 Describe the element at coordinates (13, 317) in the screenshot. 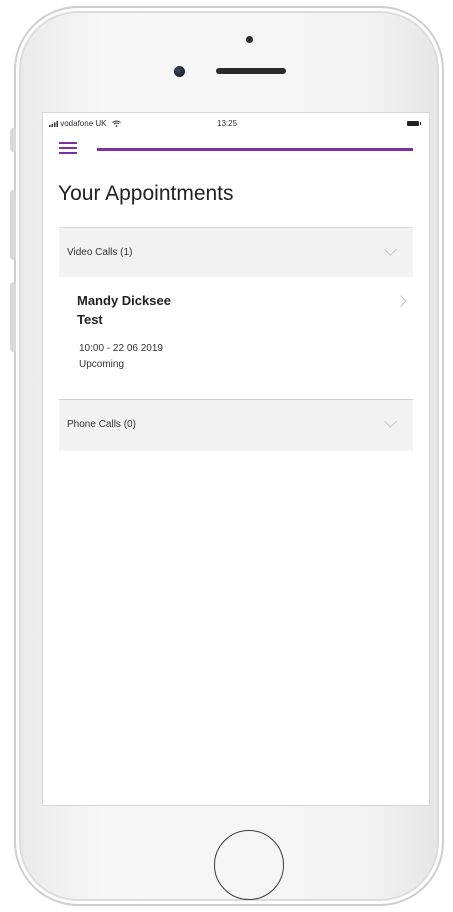

I see `volume-down-button` at that location.